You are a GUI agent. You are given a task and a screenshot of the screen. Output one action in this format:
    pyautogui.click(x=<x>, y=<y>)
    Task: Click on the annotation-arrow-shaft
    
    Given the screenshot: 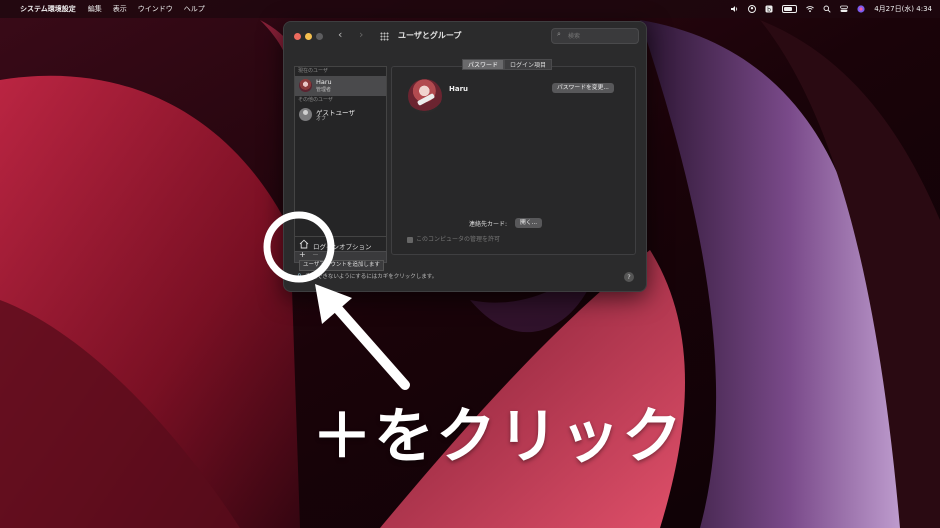 What is the action you would take?
    pyautogui.click(x=367, y=342)
    